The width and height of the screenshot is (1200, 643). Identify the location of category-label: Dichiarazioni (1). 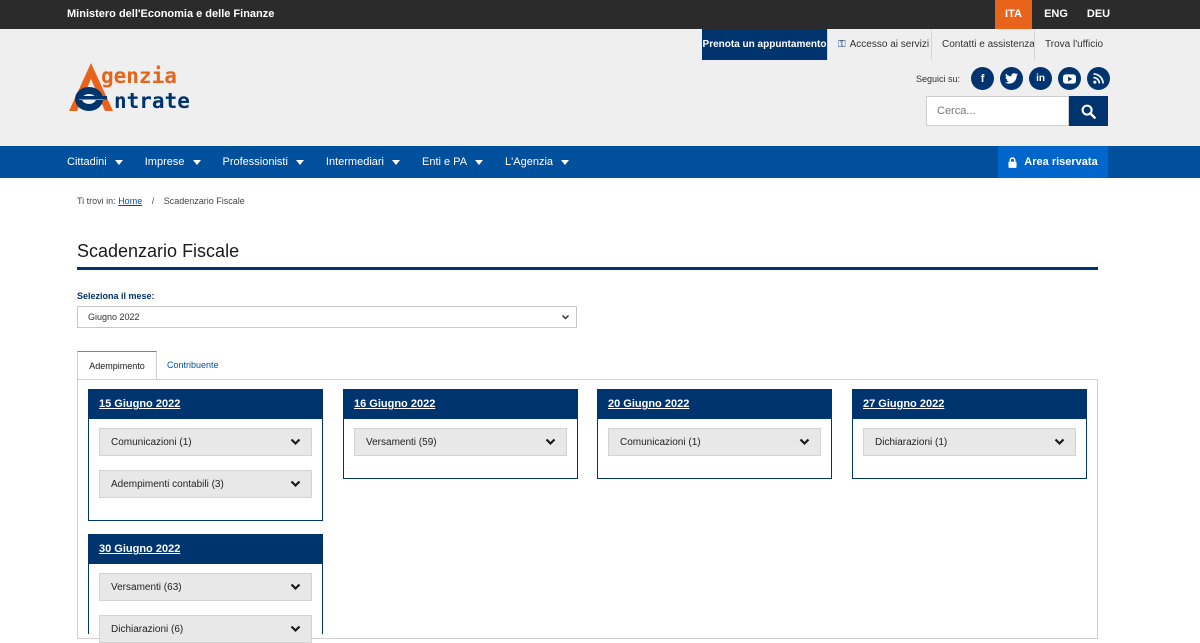
(911, 442).